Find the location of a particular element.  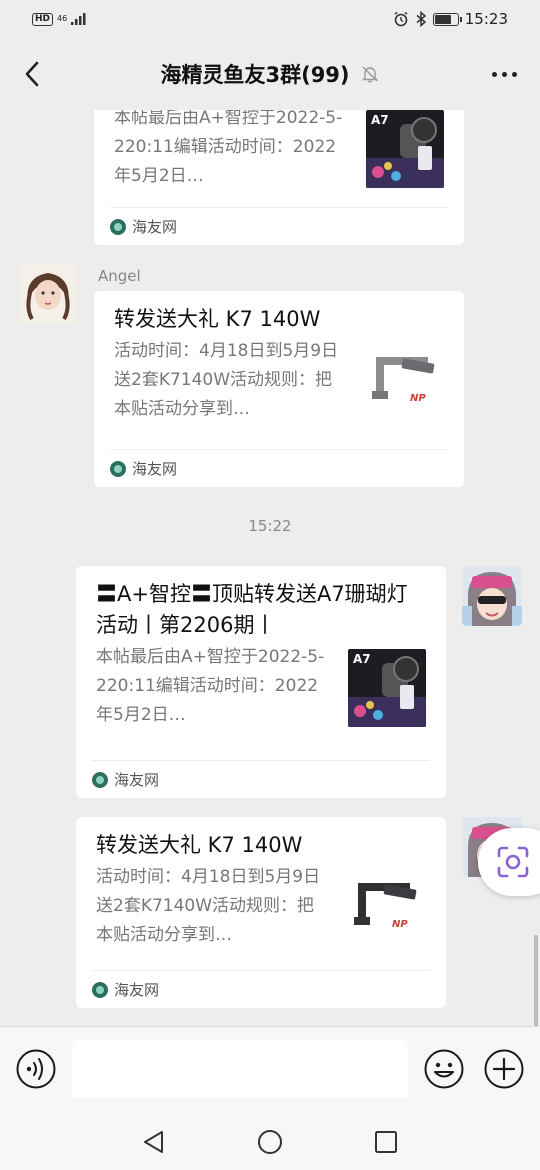

sender-name: Angel is located at coordinates (119, 276).